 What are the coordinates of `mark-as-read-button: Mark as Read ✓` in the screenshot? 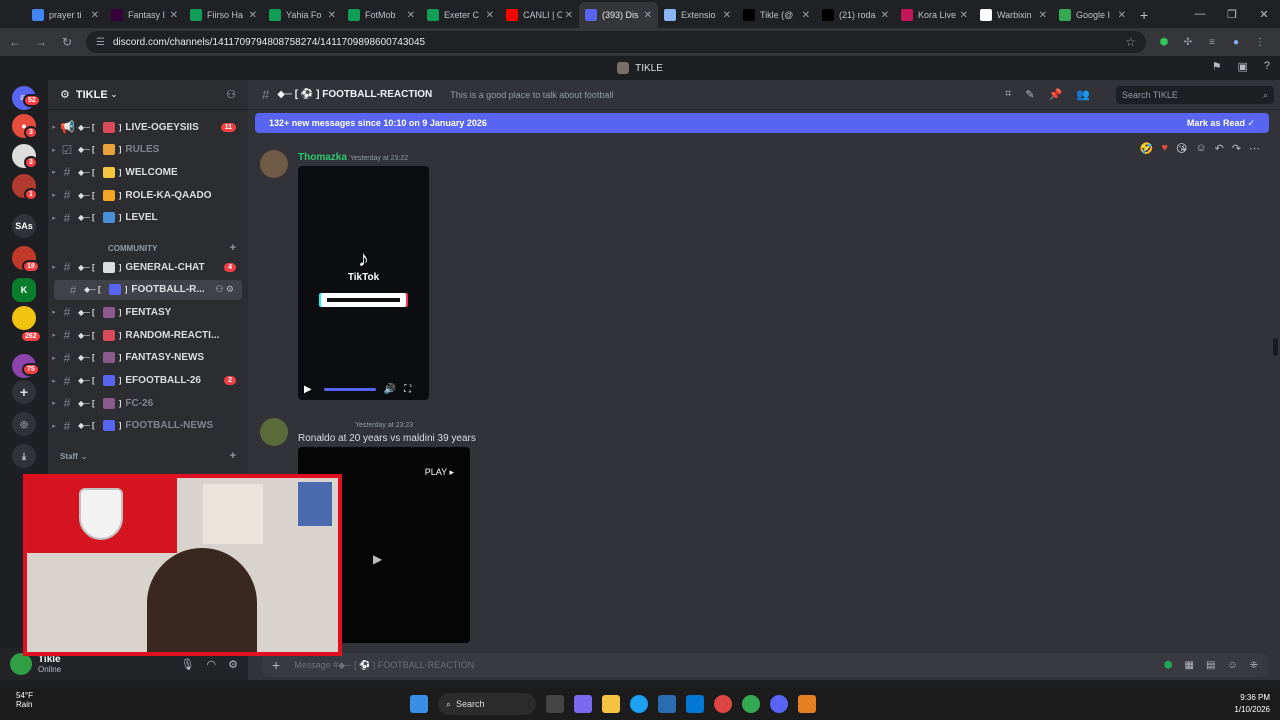 It's located at (1221, 123).